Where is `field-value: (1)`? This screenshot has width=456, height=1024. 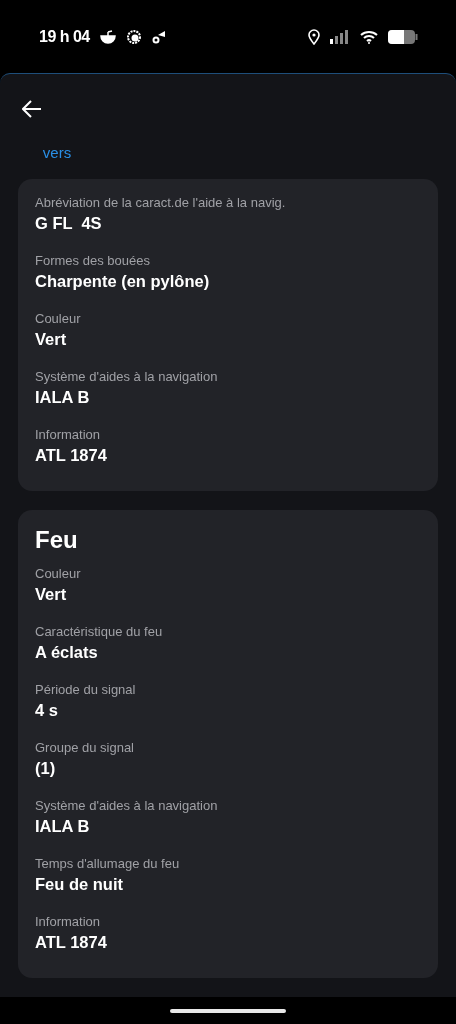 field-value: (1) is located at coordinates (46, 768).